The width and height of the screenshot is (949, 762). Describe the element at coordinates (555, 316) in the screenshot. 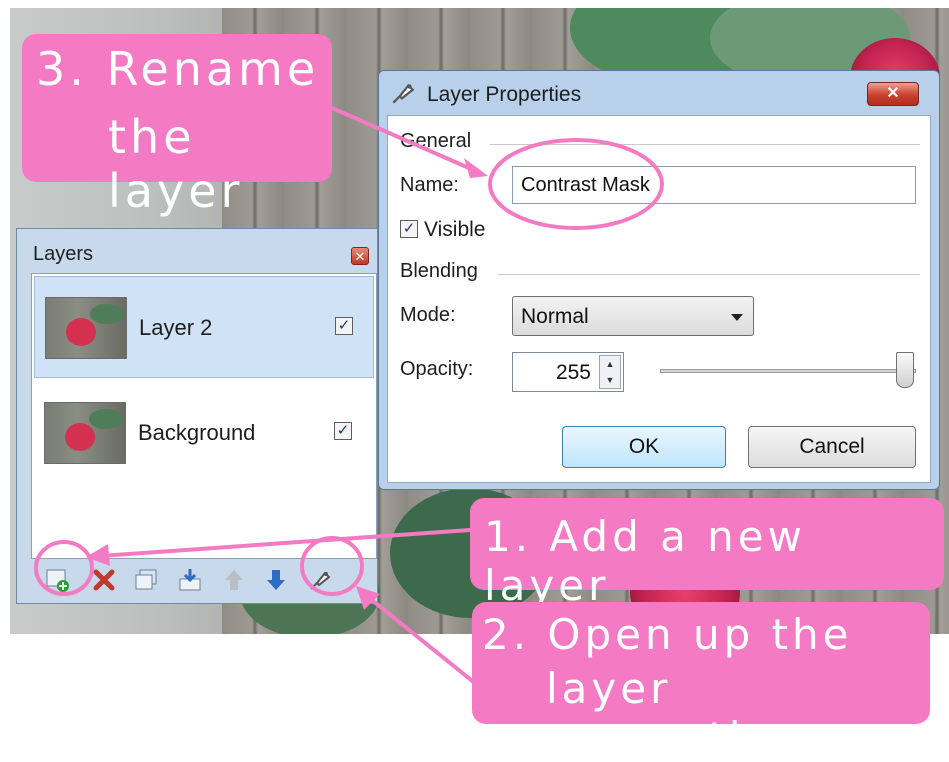

I see `mode-value: Normal` at that location.